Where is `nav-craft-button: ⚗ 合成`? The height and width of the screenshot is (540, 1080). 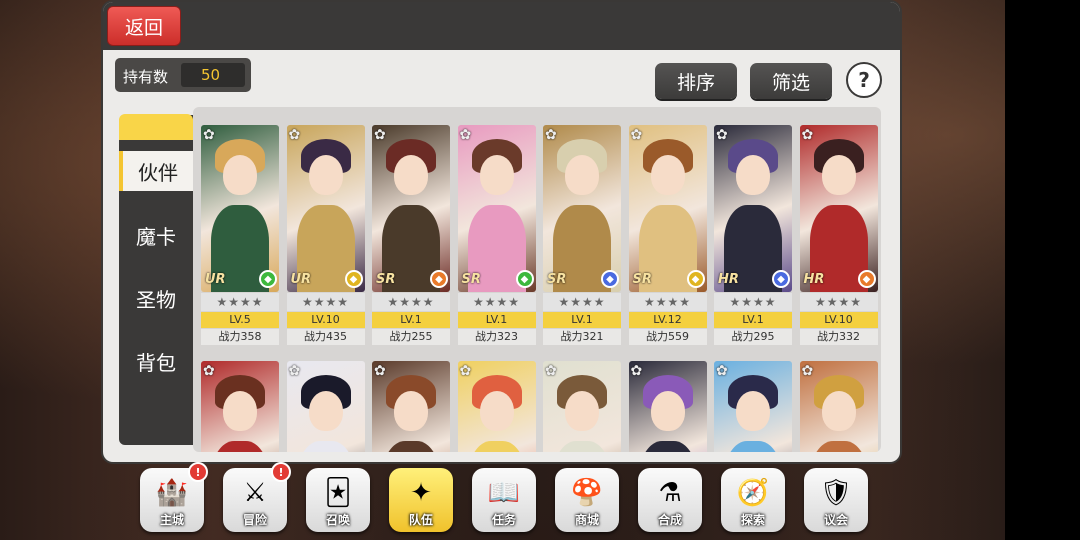
nav-craft-button: ⚗ 合成 is located at coordinates (670, 500).